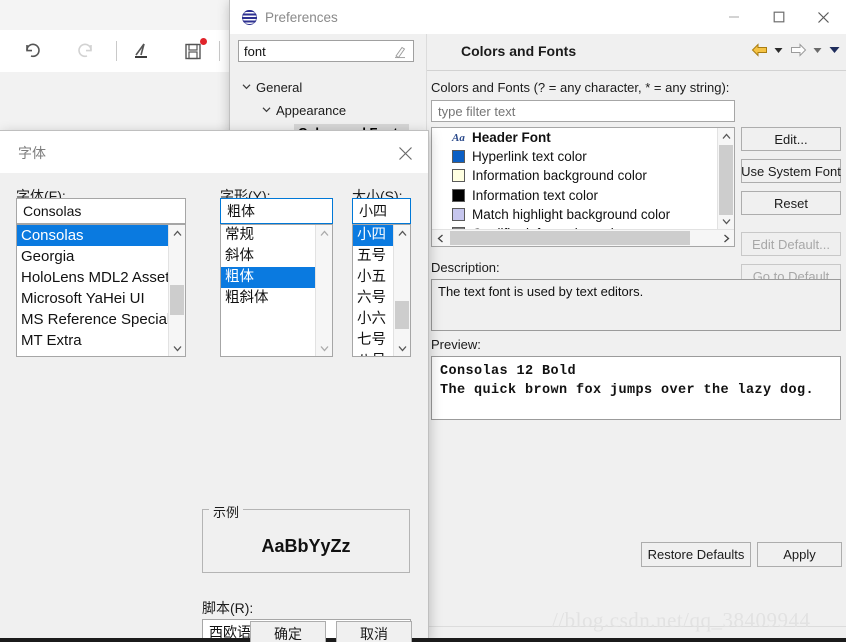 This screenshot has width=846, height=642. I want to click on font-dialog-title-bar: 字体, so click(214, 152).